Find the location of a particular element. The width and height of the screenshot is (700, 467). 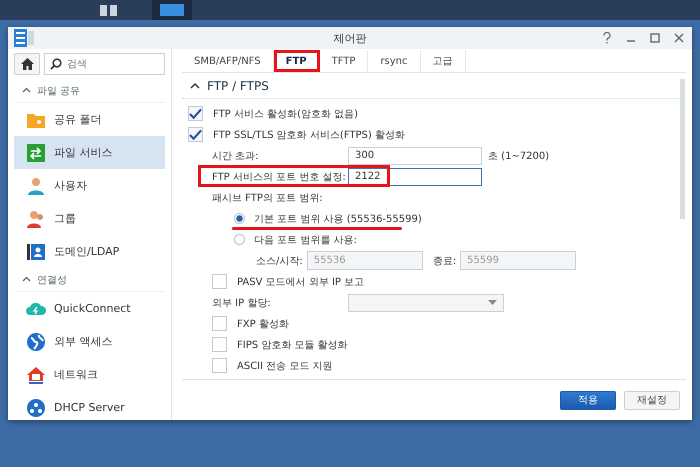

section-header: FTP / FTPS is located at coordinates (431, 86).